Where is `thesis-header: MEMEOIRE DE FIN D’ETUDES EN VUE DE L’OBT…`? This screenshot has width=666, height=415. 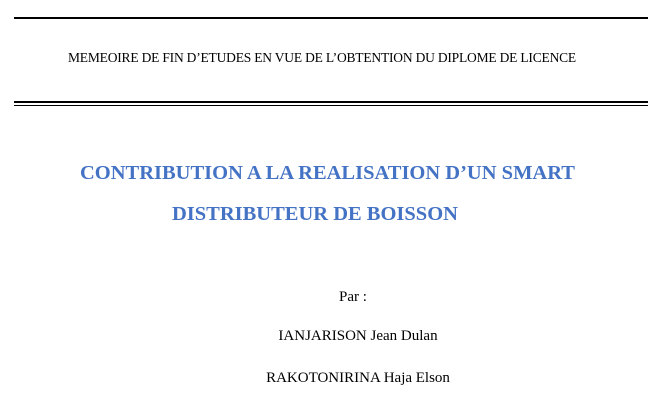
thesis-header: MEMEOIRE DE FIN D’ETUDES EN VUE DE L’OBT… is located at coordinates (322, 57).